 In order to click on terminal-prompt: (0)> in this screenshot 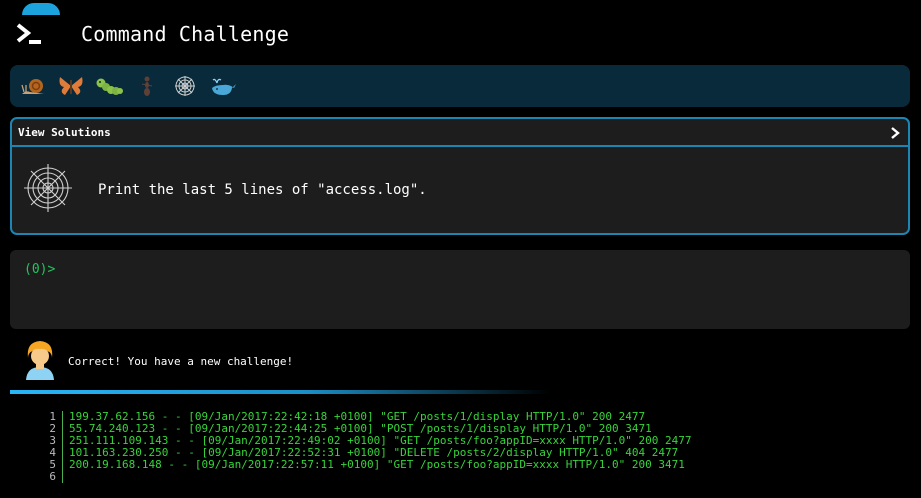, I will do `click(40, 269)`.